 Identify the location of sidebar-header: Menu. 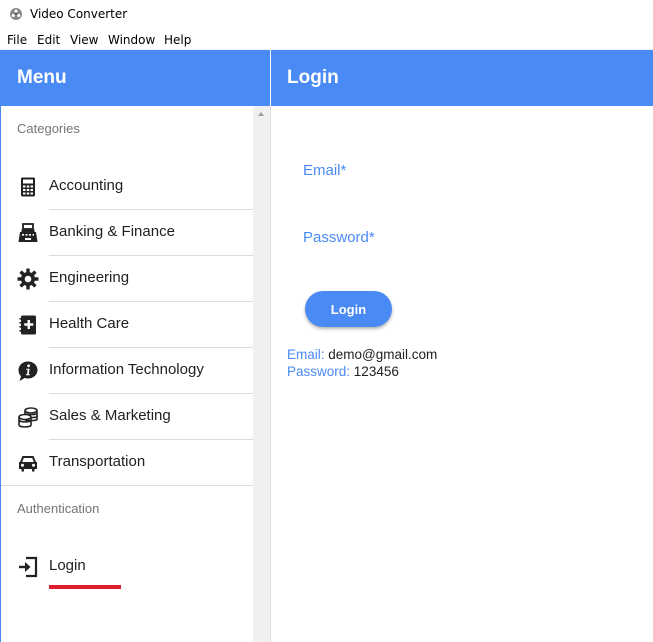
(135, 78).